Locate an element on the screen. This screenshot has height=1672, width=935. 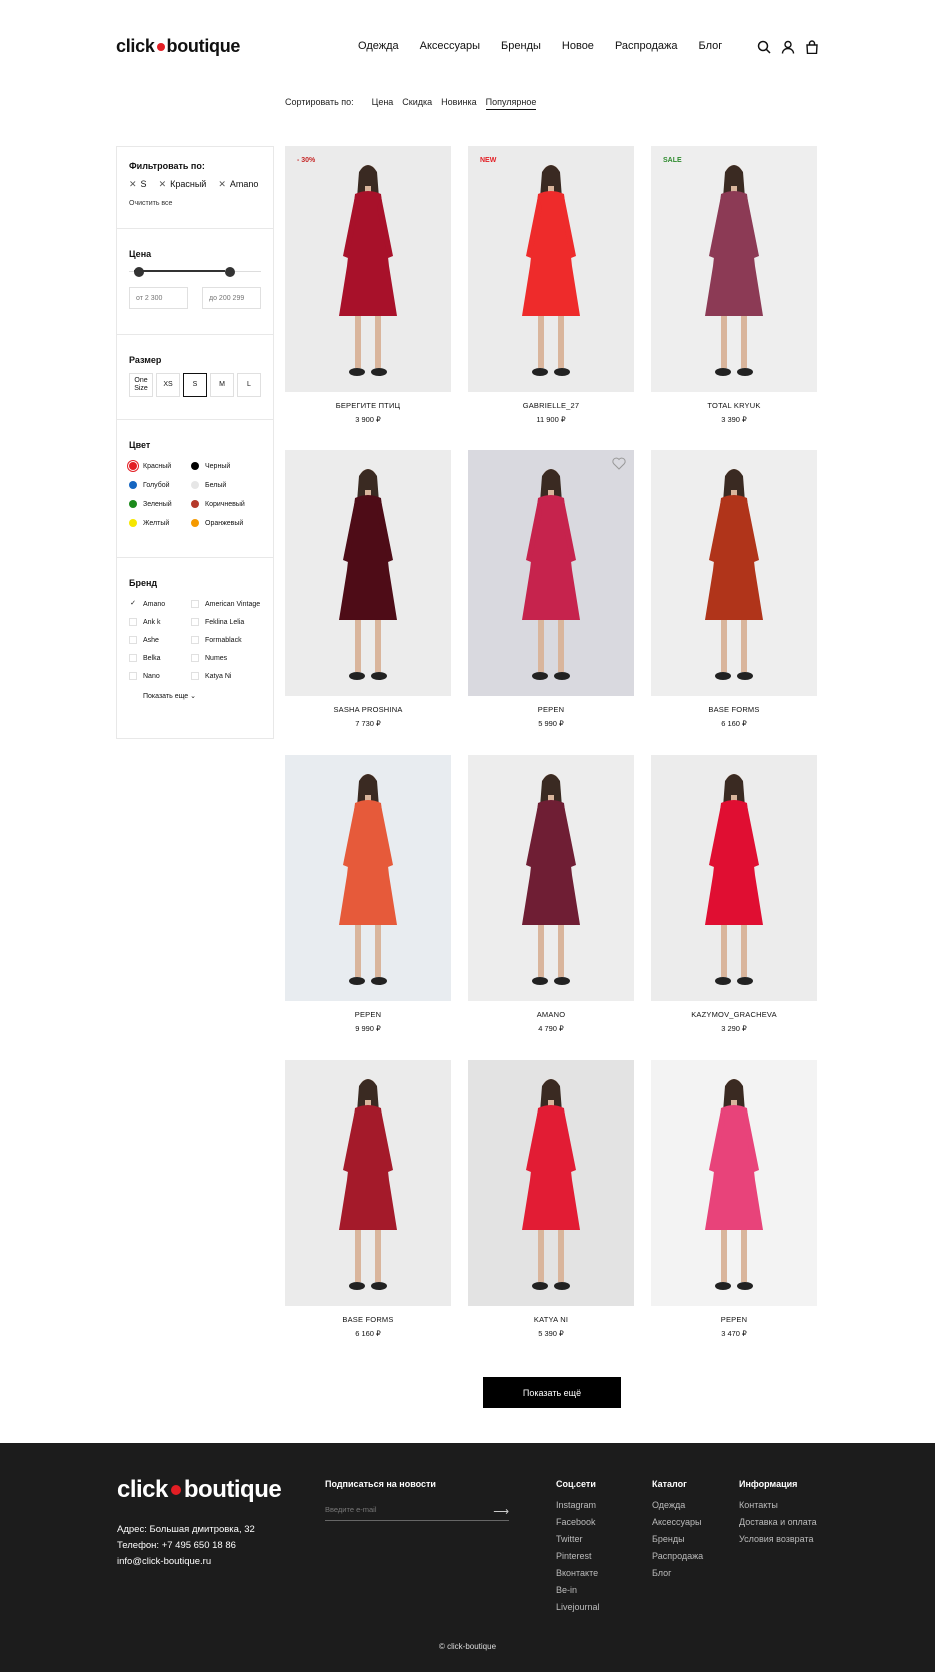
logo: click boutique is located at coordinates (178, 46).